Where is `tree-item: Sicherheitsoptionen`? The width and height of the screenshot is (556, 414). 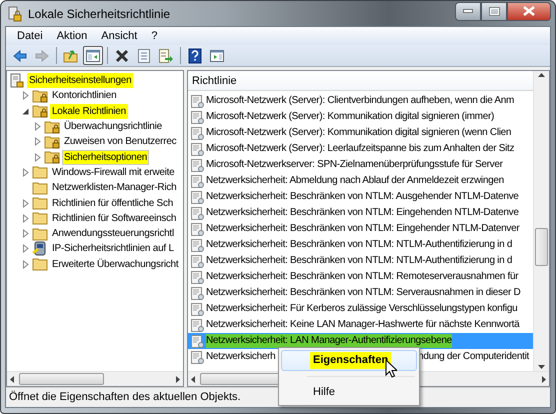 tree-item: Sicherheitsoptionen is located at coordinates (106, 157).